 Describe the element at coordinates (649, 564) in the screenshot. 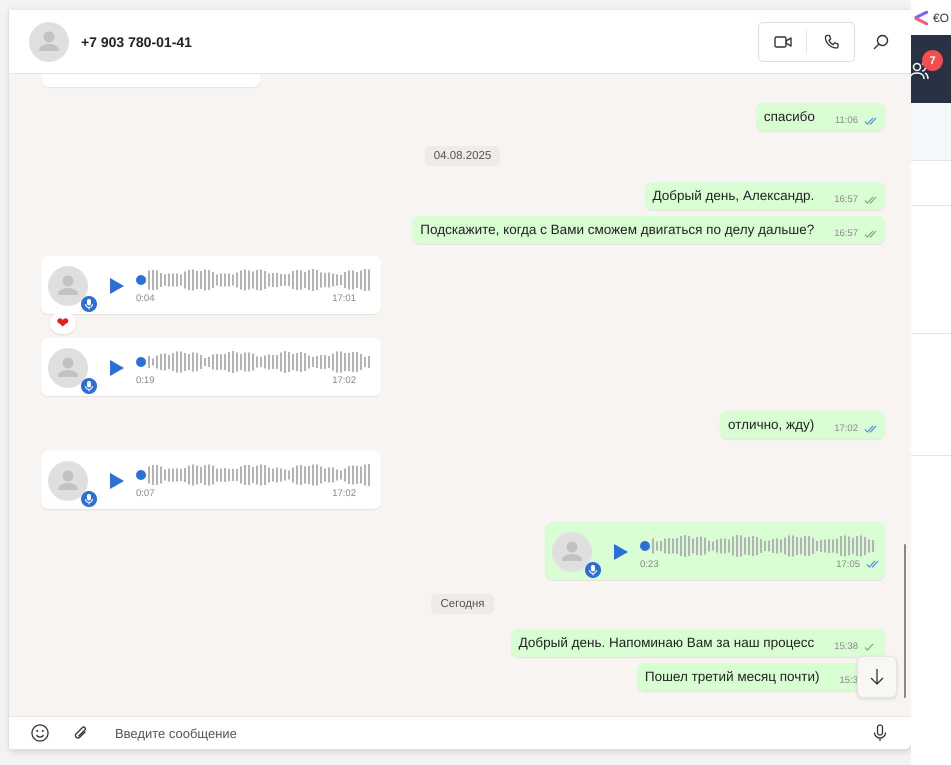

I see `voice-duration: 0:23` at that location.